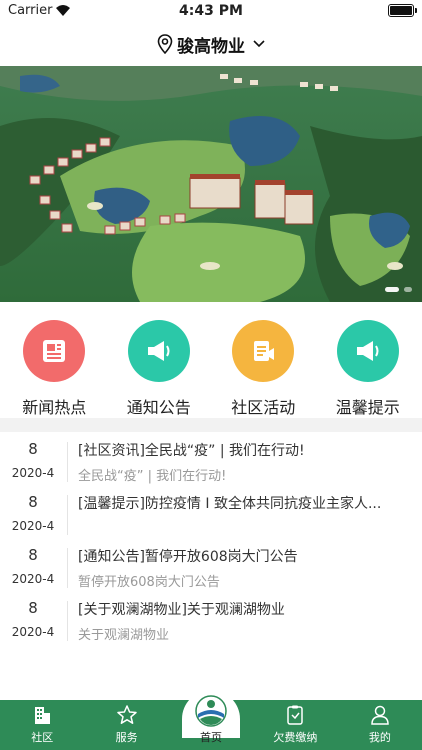  Describe the element at coordinates (263, 407) in the screenshot. I see `quick-activity-label: 社区活动` at that location.